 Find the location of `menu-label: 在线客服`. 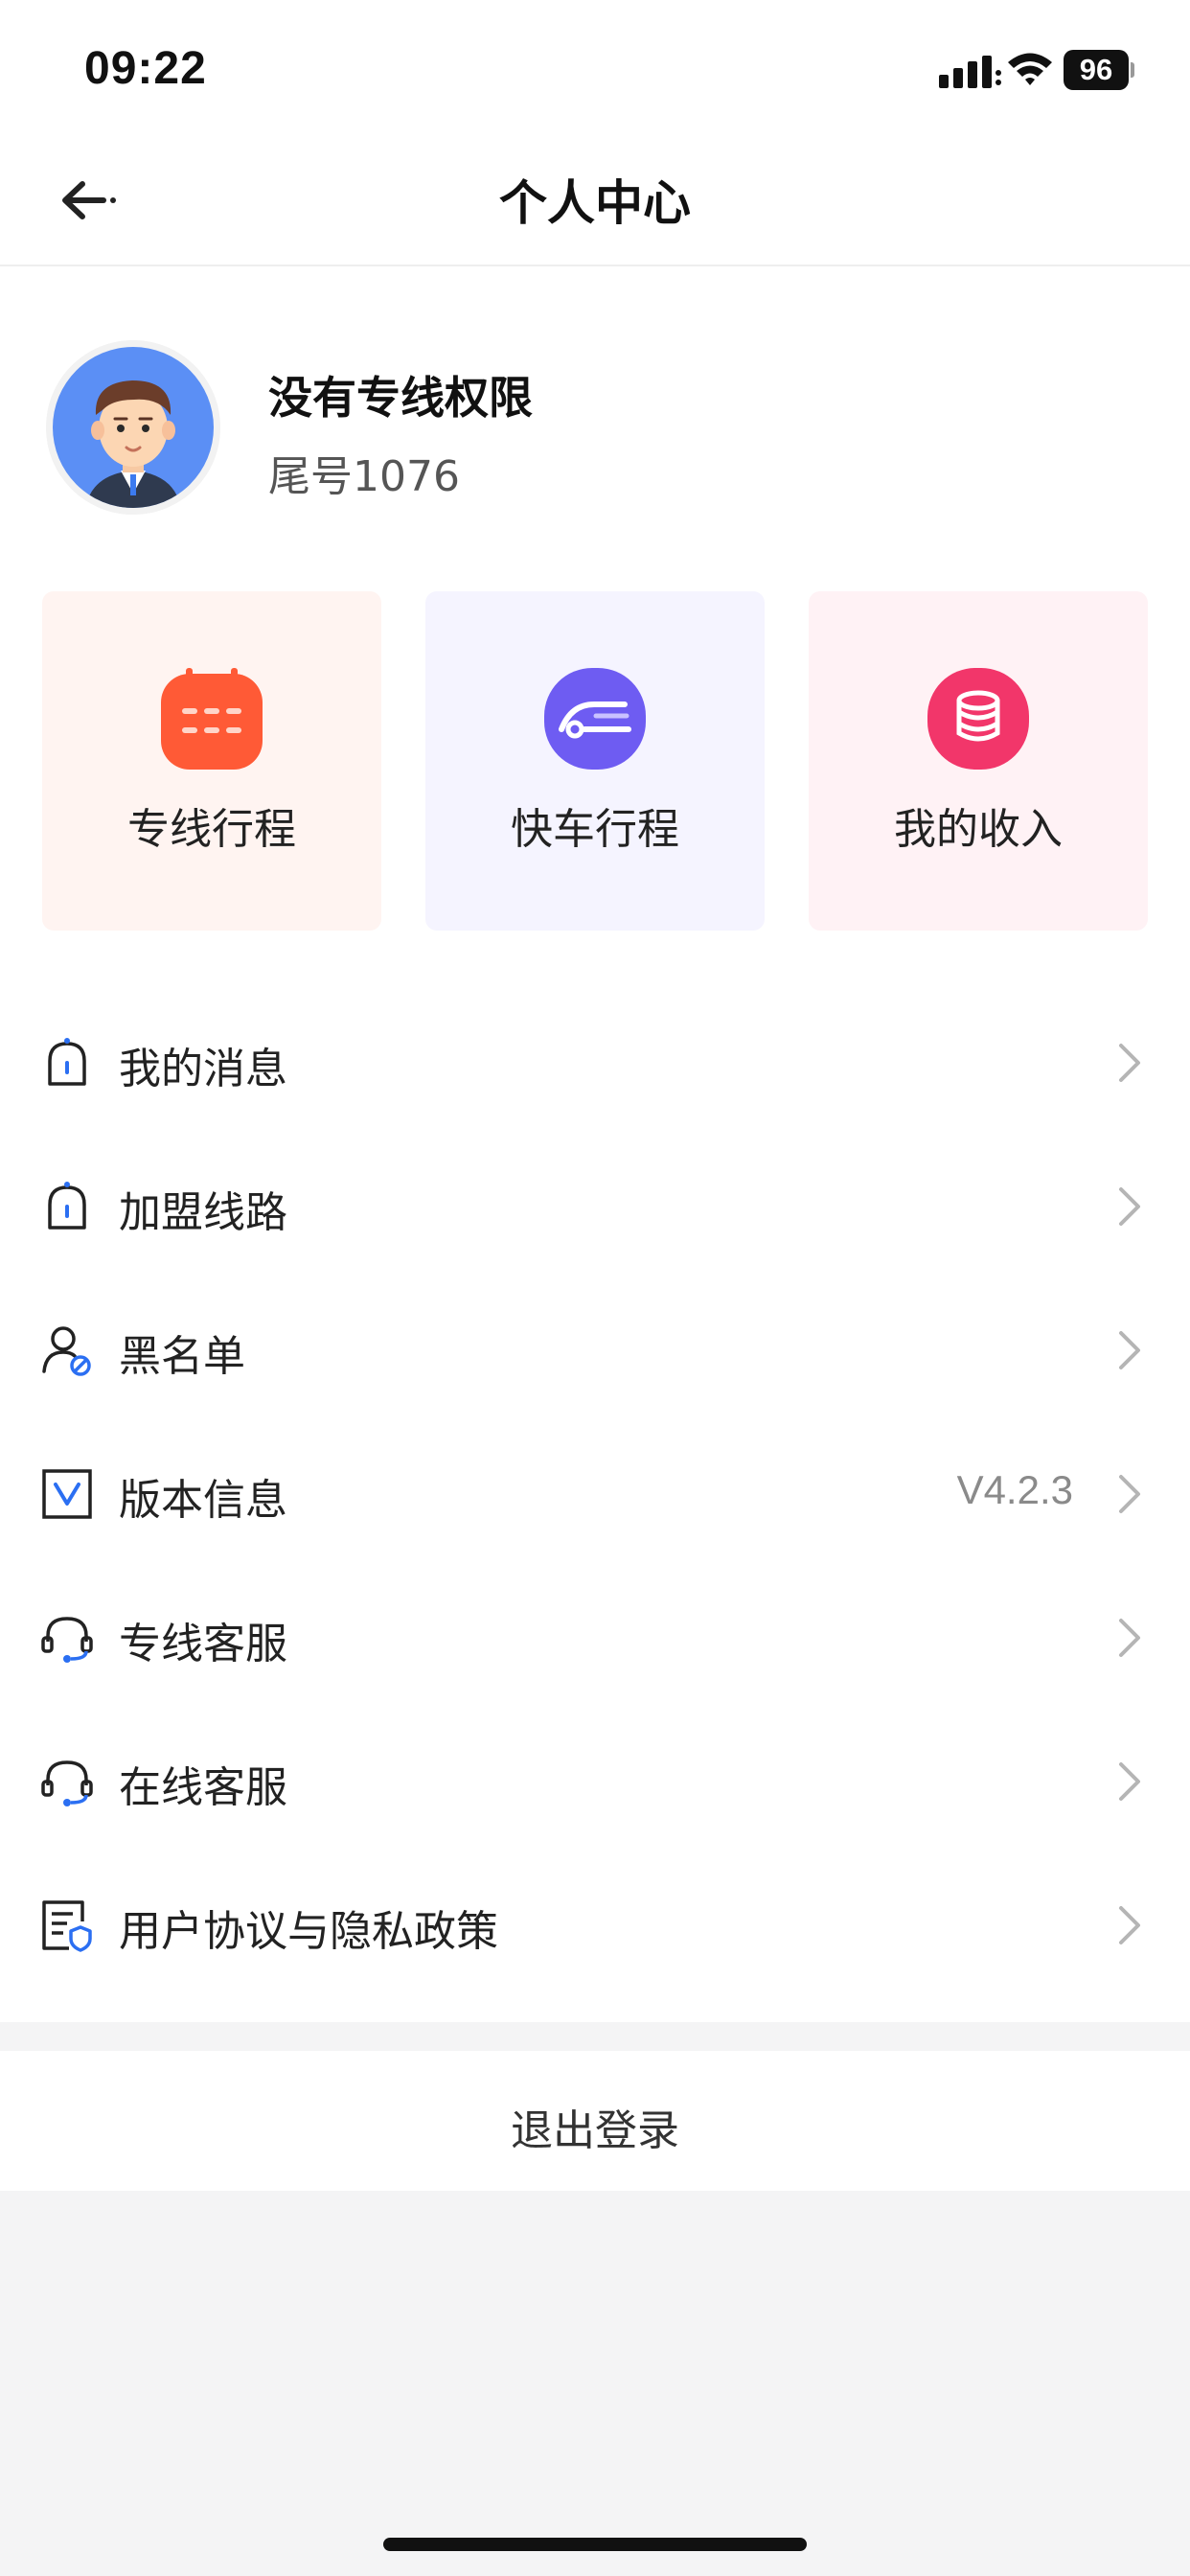

menu-label: 在线客服 is located at coordinates (203, 1787).